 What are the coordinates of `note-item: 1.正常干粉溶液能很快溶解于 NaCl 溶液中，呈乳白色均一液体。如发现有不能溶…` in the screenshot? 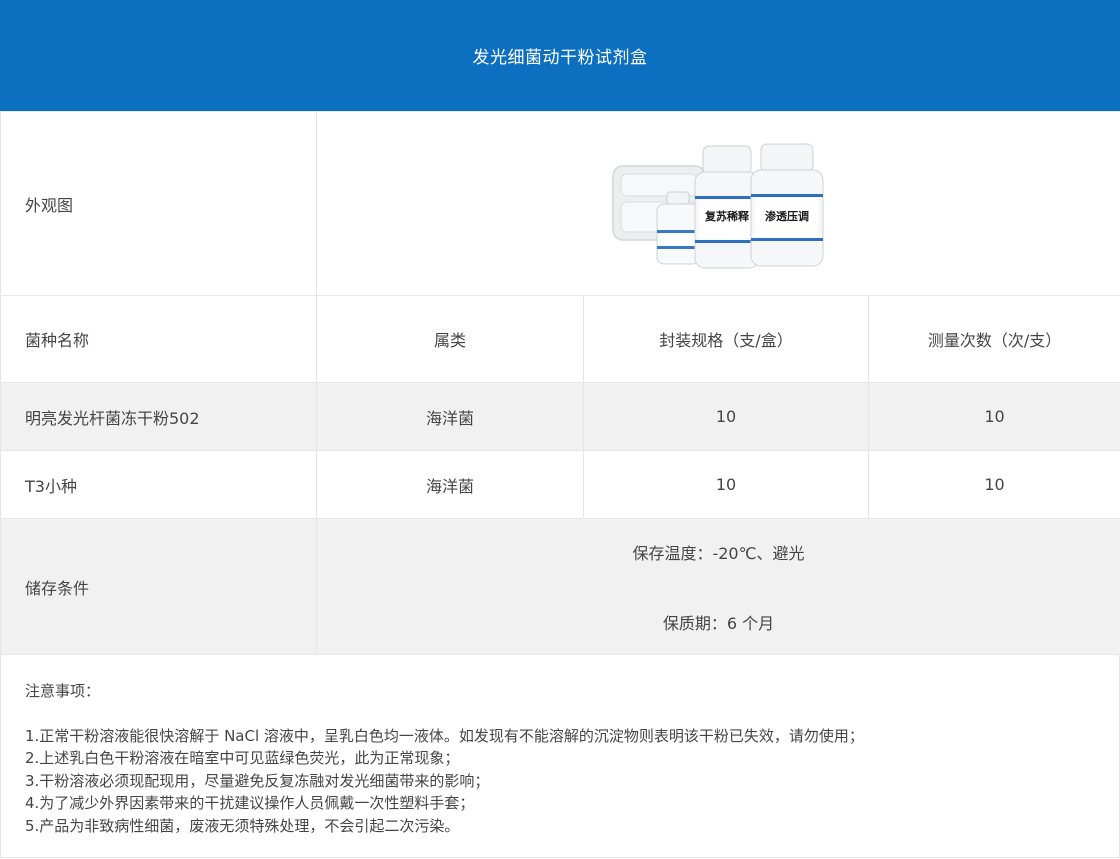 It's located at (444, 735).